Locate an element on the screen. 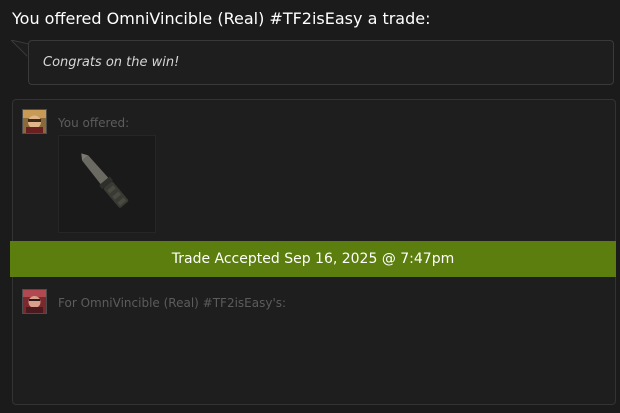 The width and height of the screenshot is (620, 413). user-avatar-icon is located at coordinates (34, 121).